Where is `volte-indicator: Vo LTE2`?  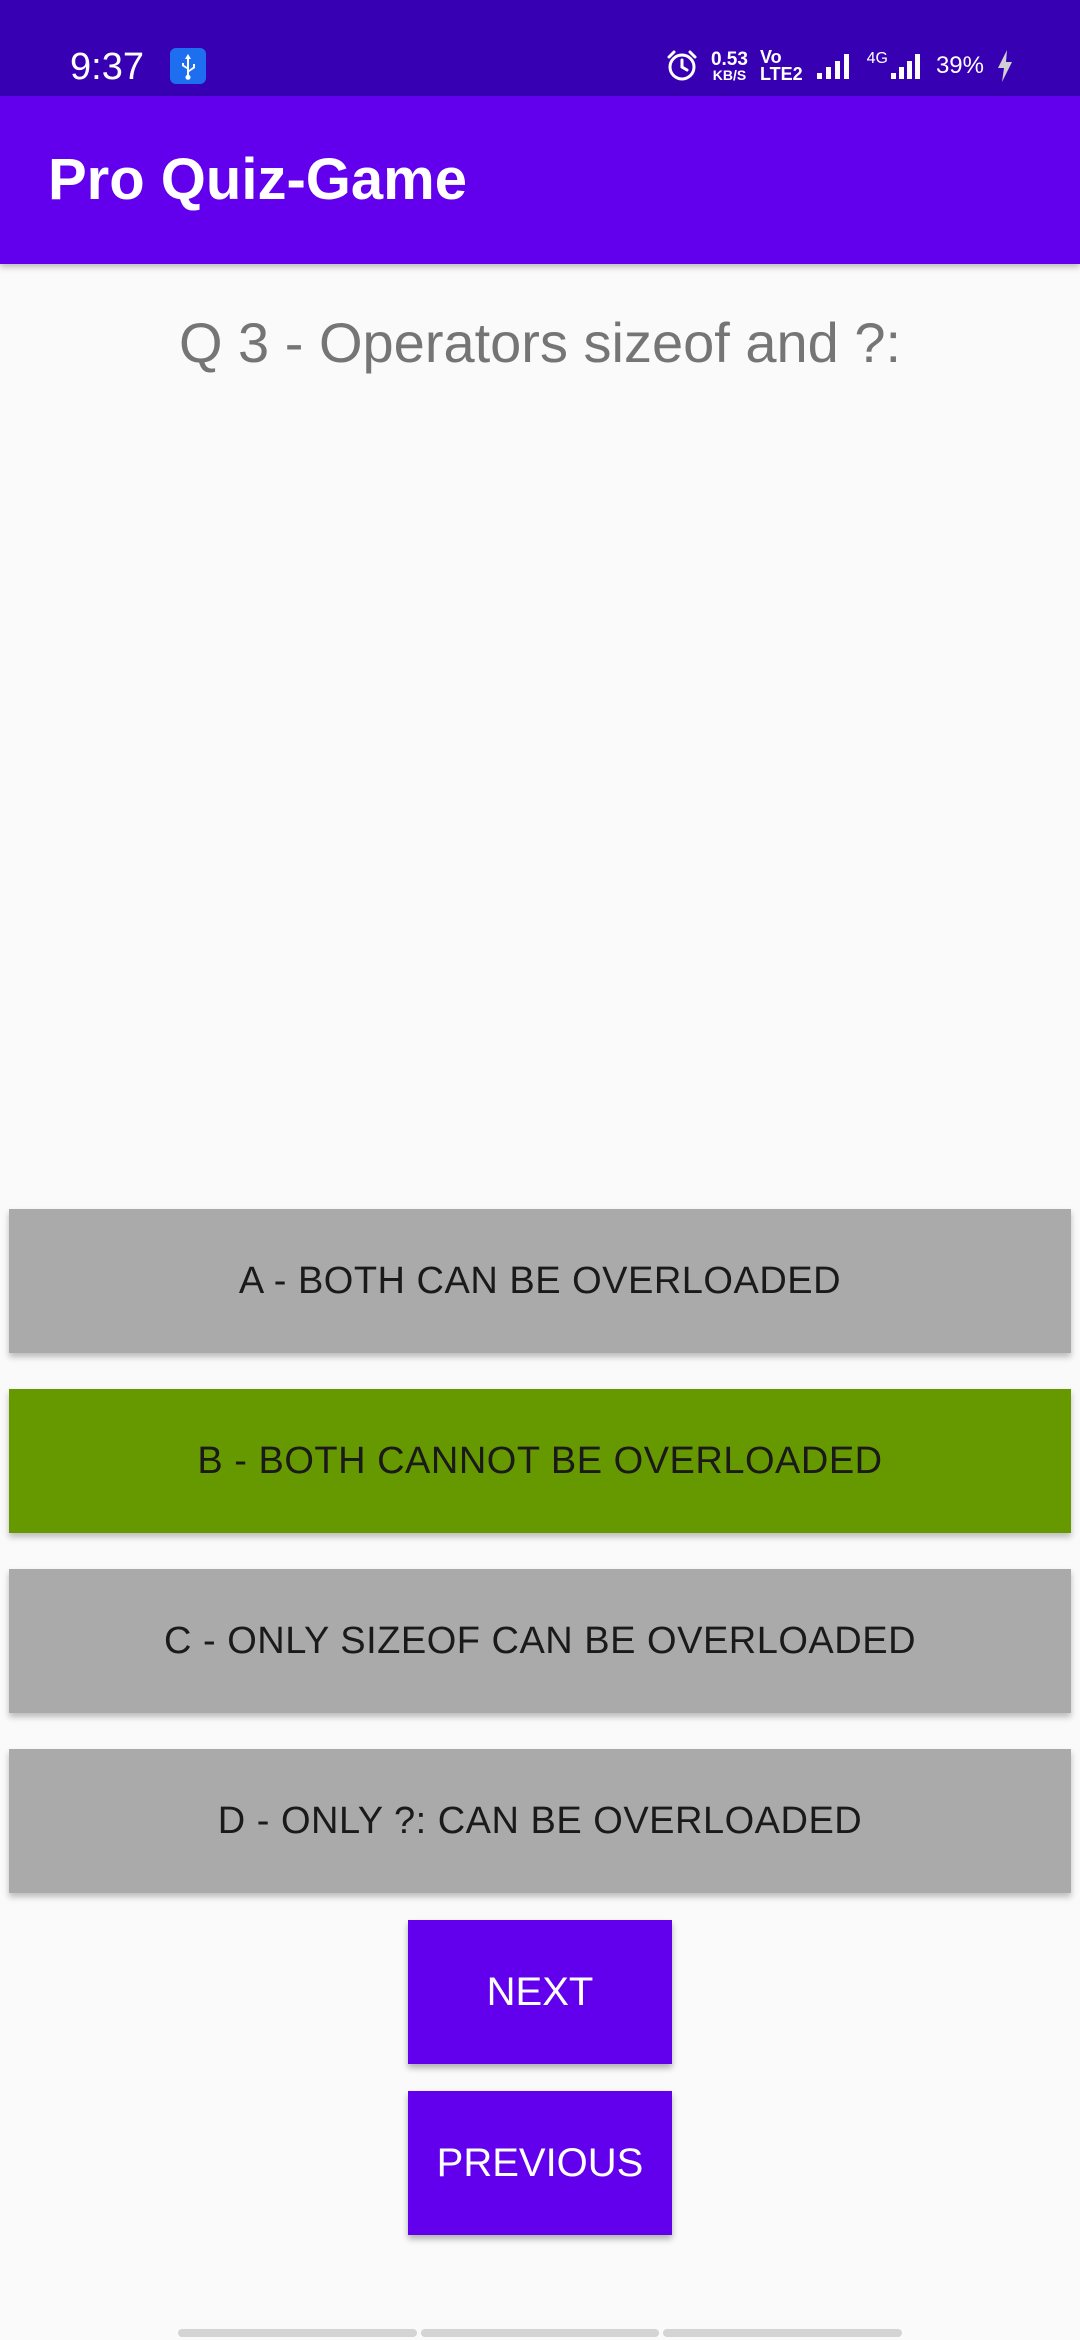 volte-indicator: Vo LTE2 is located at coordinates (781, 66).